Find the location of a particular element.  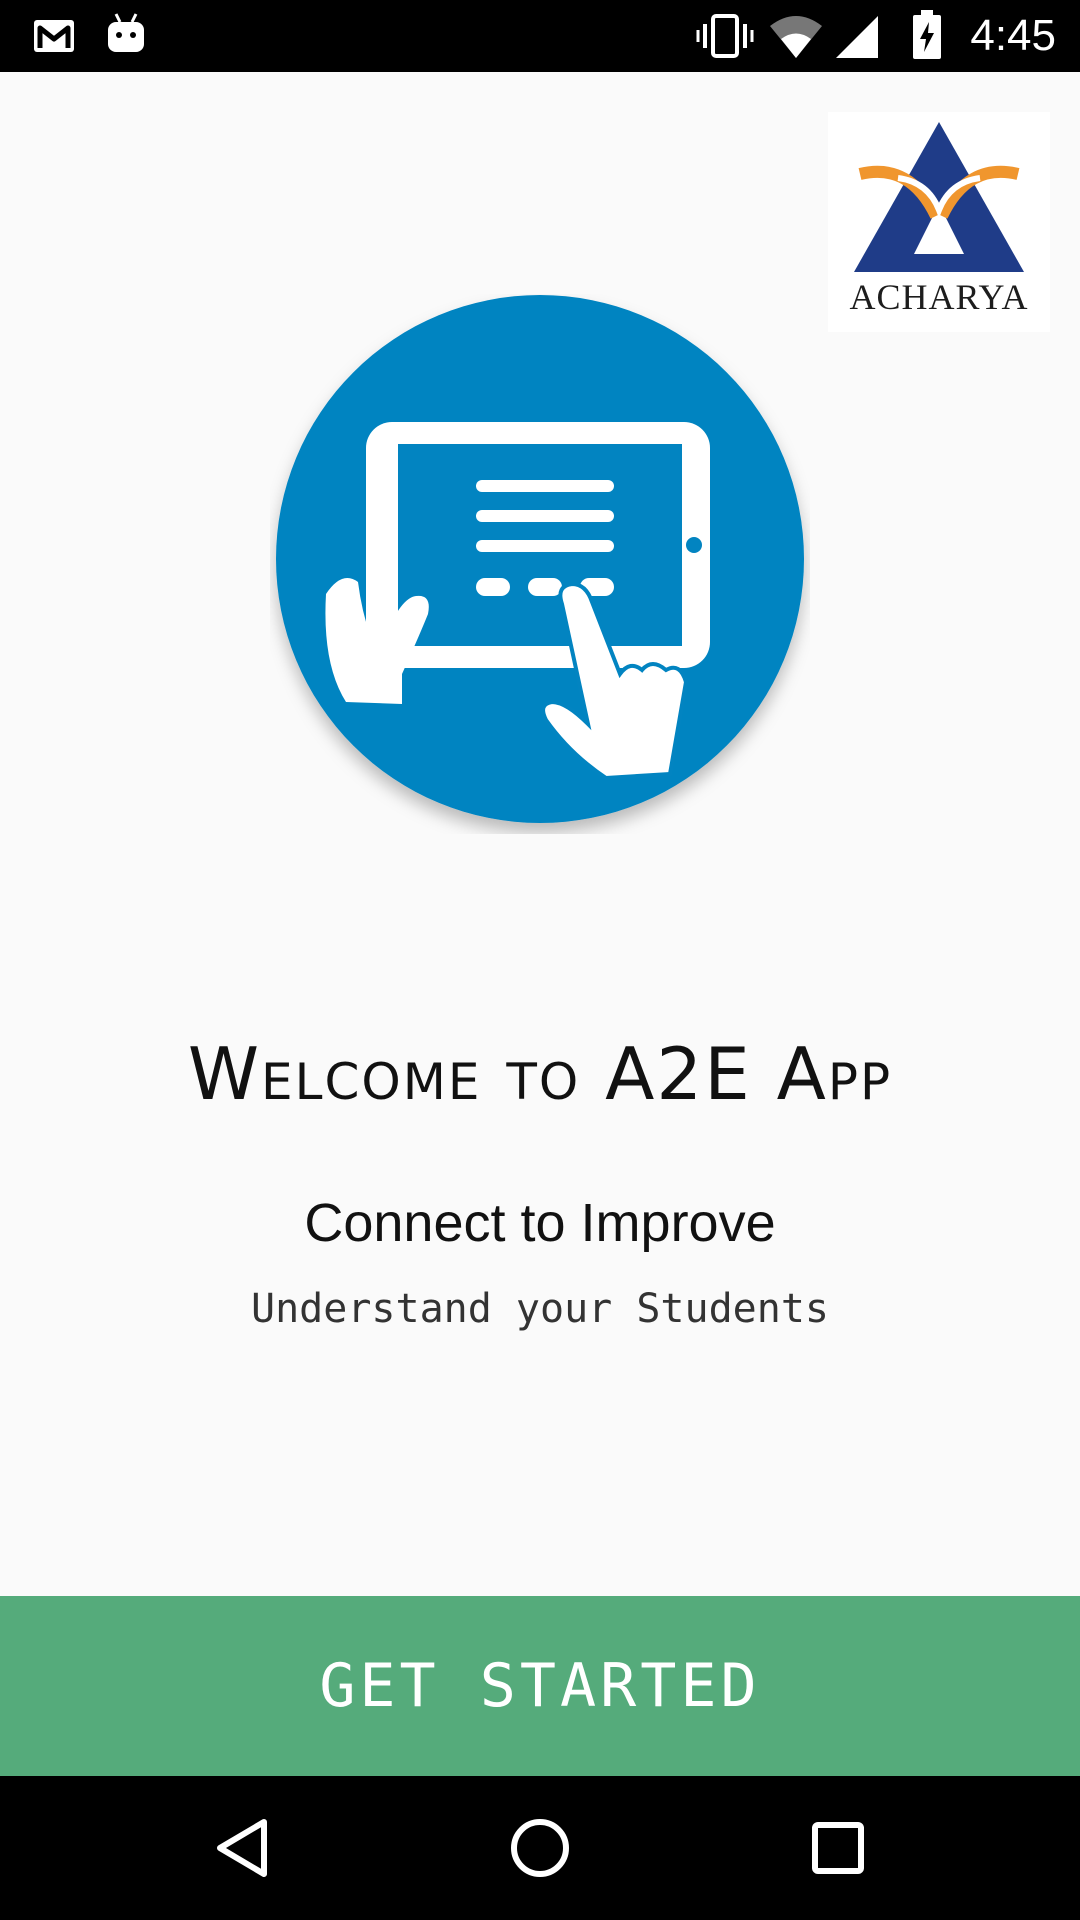

battery-charging-icon is located at coordinates (927, 34).